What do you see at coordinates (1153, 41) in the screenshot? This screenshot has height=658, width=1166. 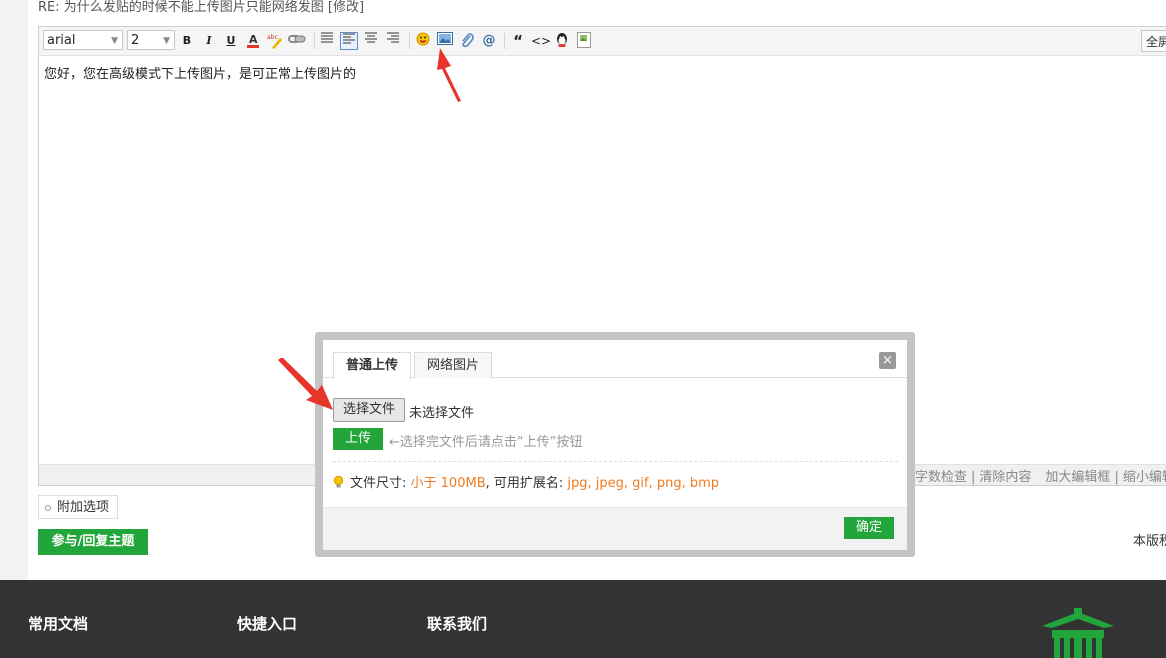 I see `fullscreen-button: 全屏` at bounding box center [1153, 41].